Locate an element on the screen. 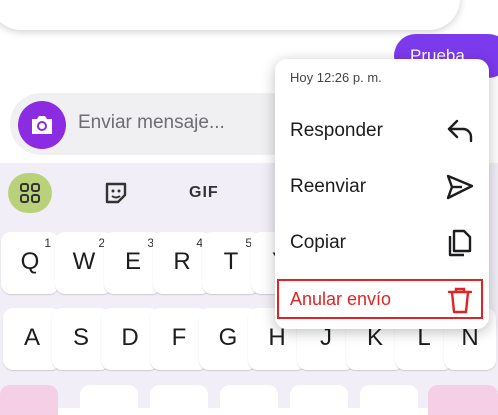  menu-item-label: Anular envío is located at coordinates (341, 299).